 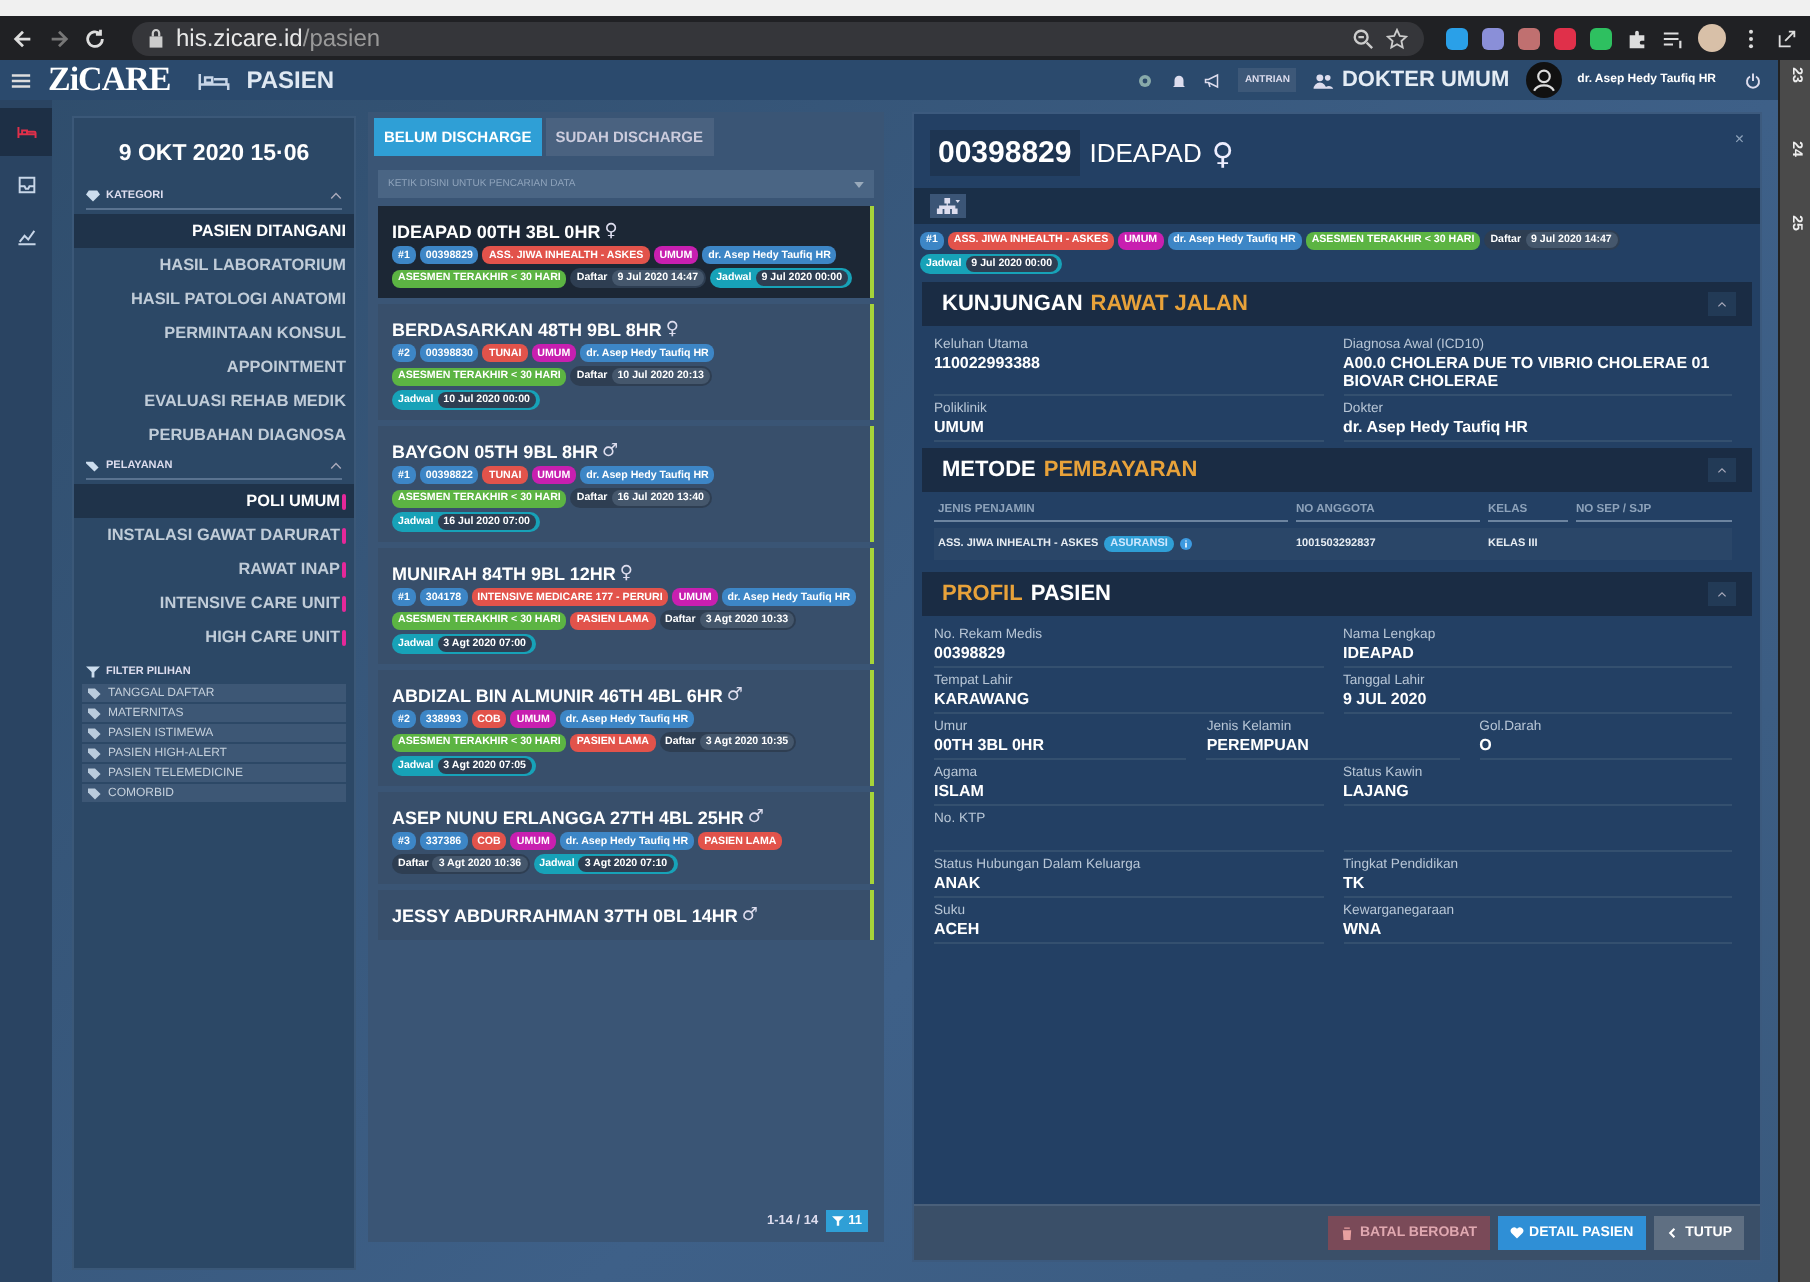 I want to click on power-icon, so click(x=1753, y=80).